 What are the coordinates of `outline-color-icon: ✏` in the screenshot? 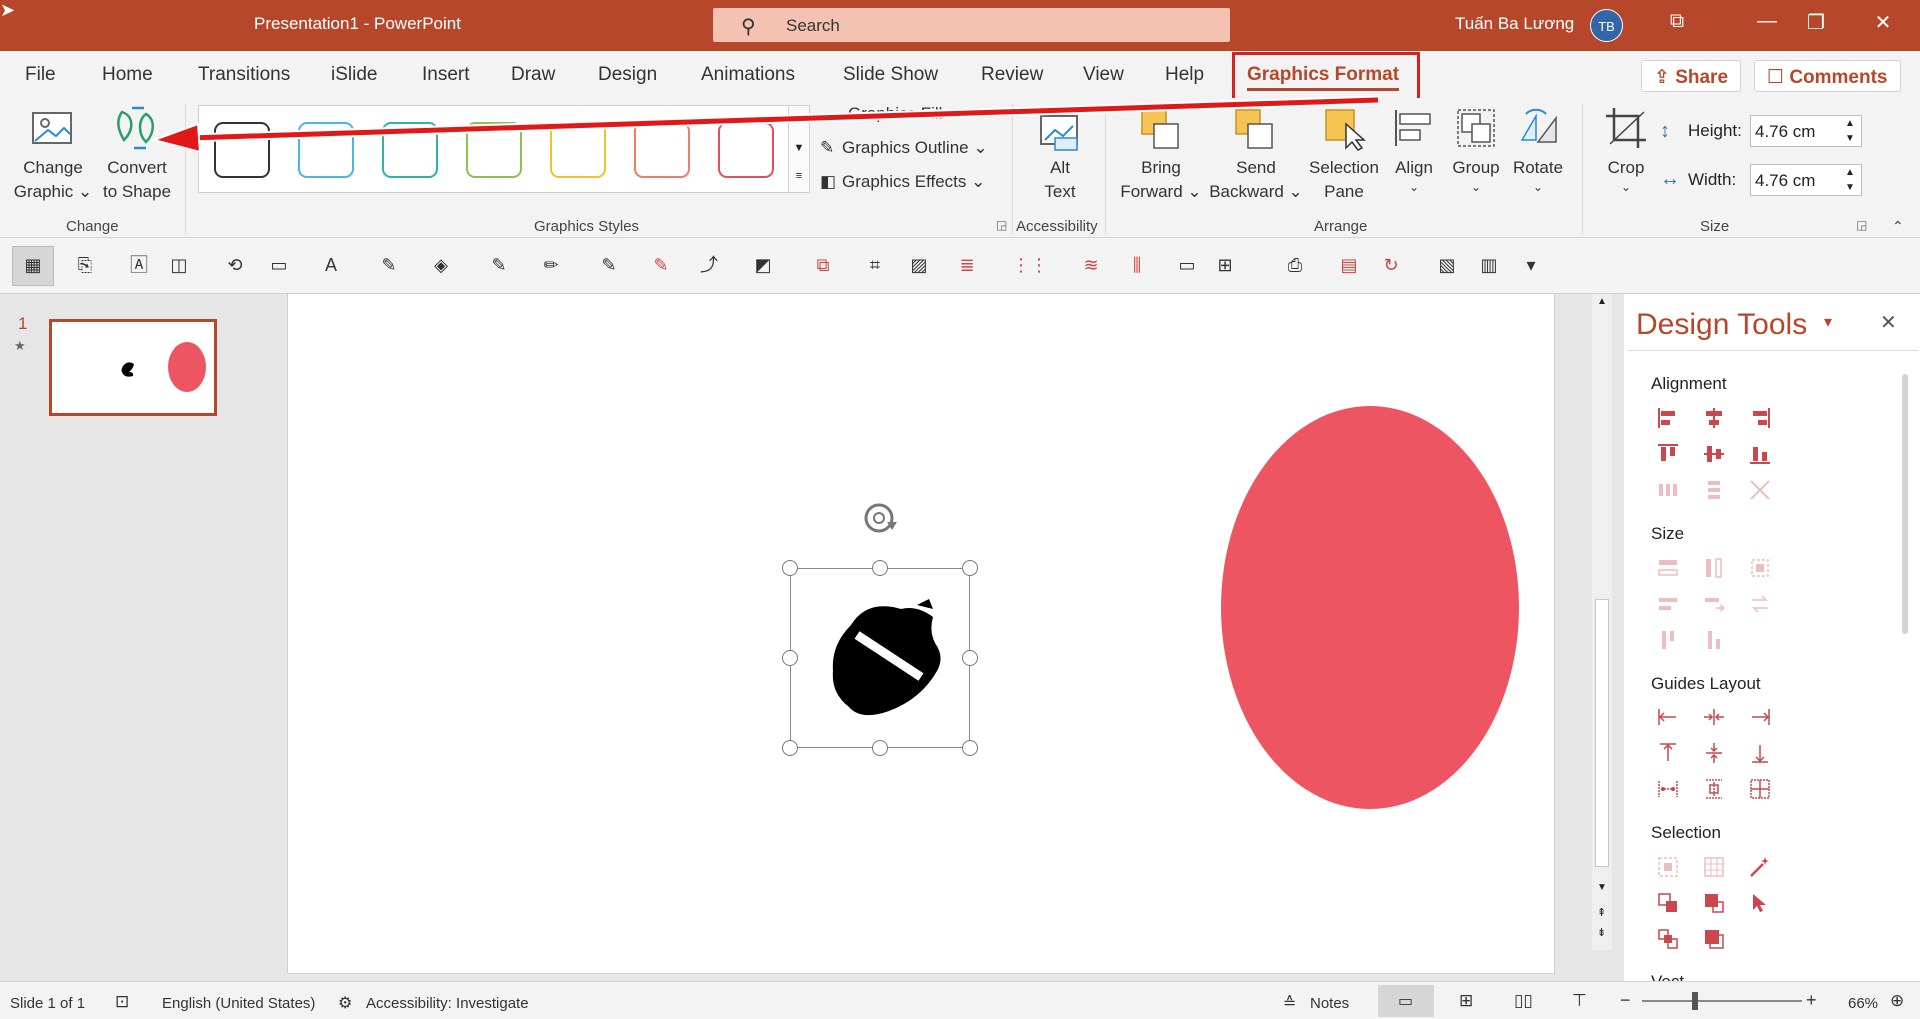 It's located at (551, 265).